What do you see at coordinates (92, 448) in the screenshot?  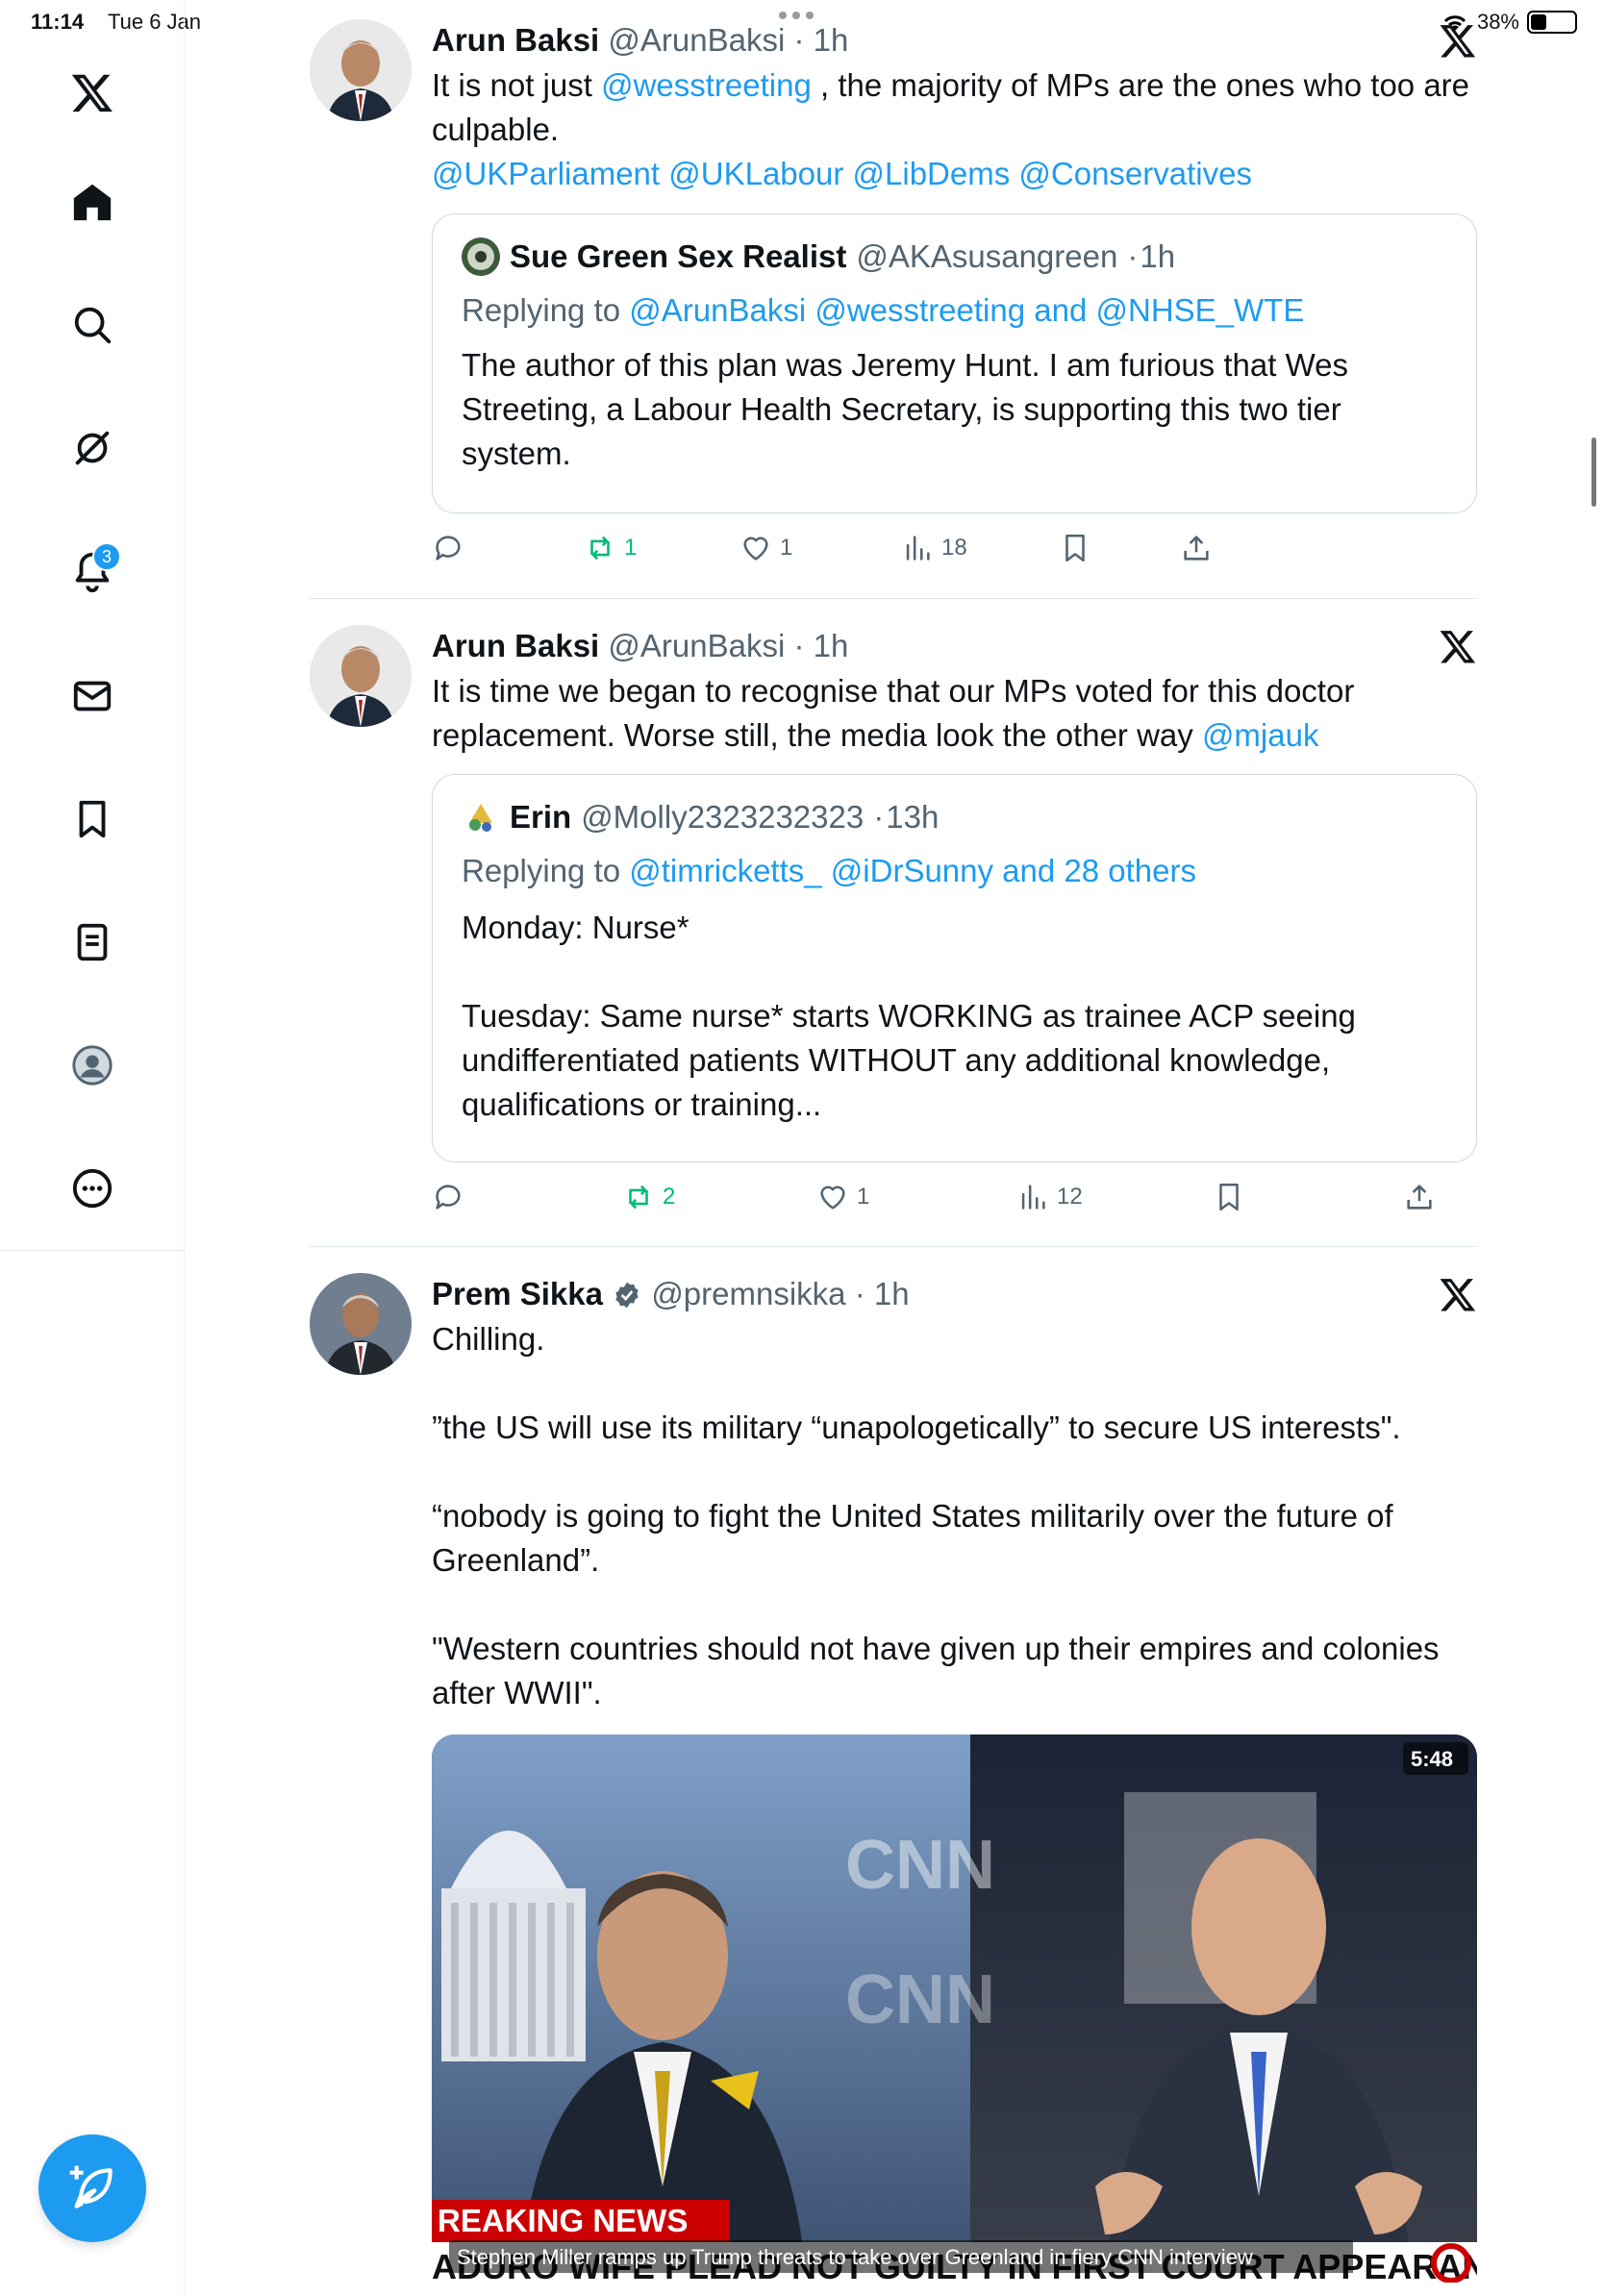 I see `grok-icon` at bounding box center [92, 448].